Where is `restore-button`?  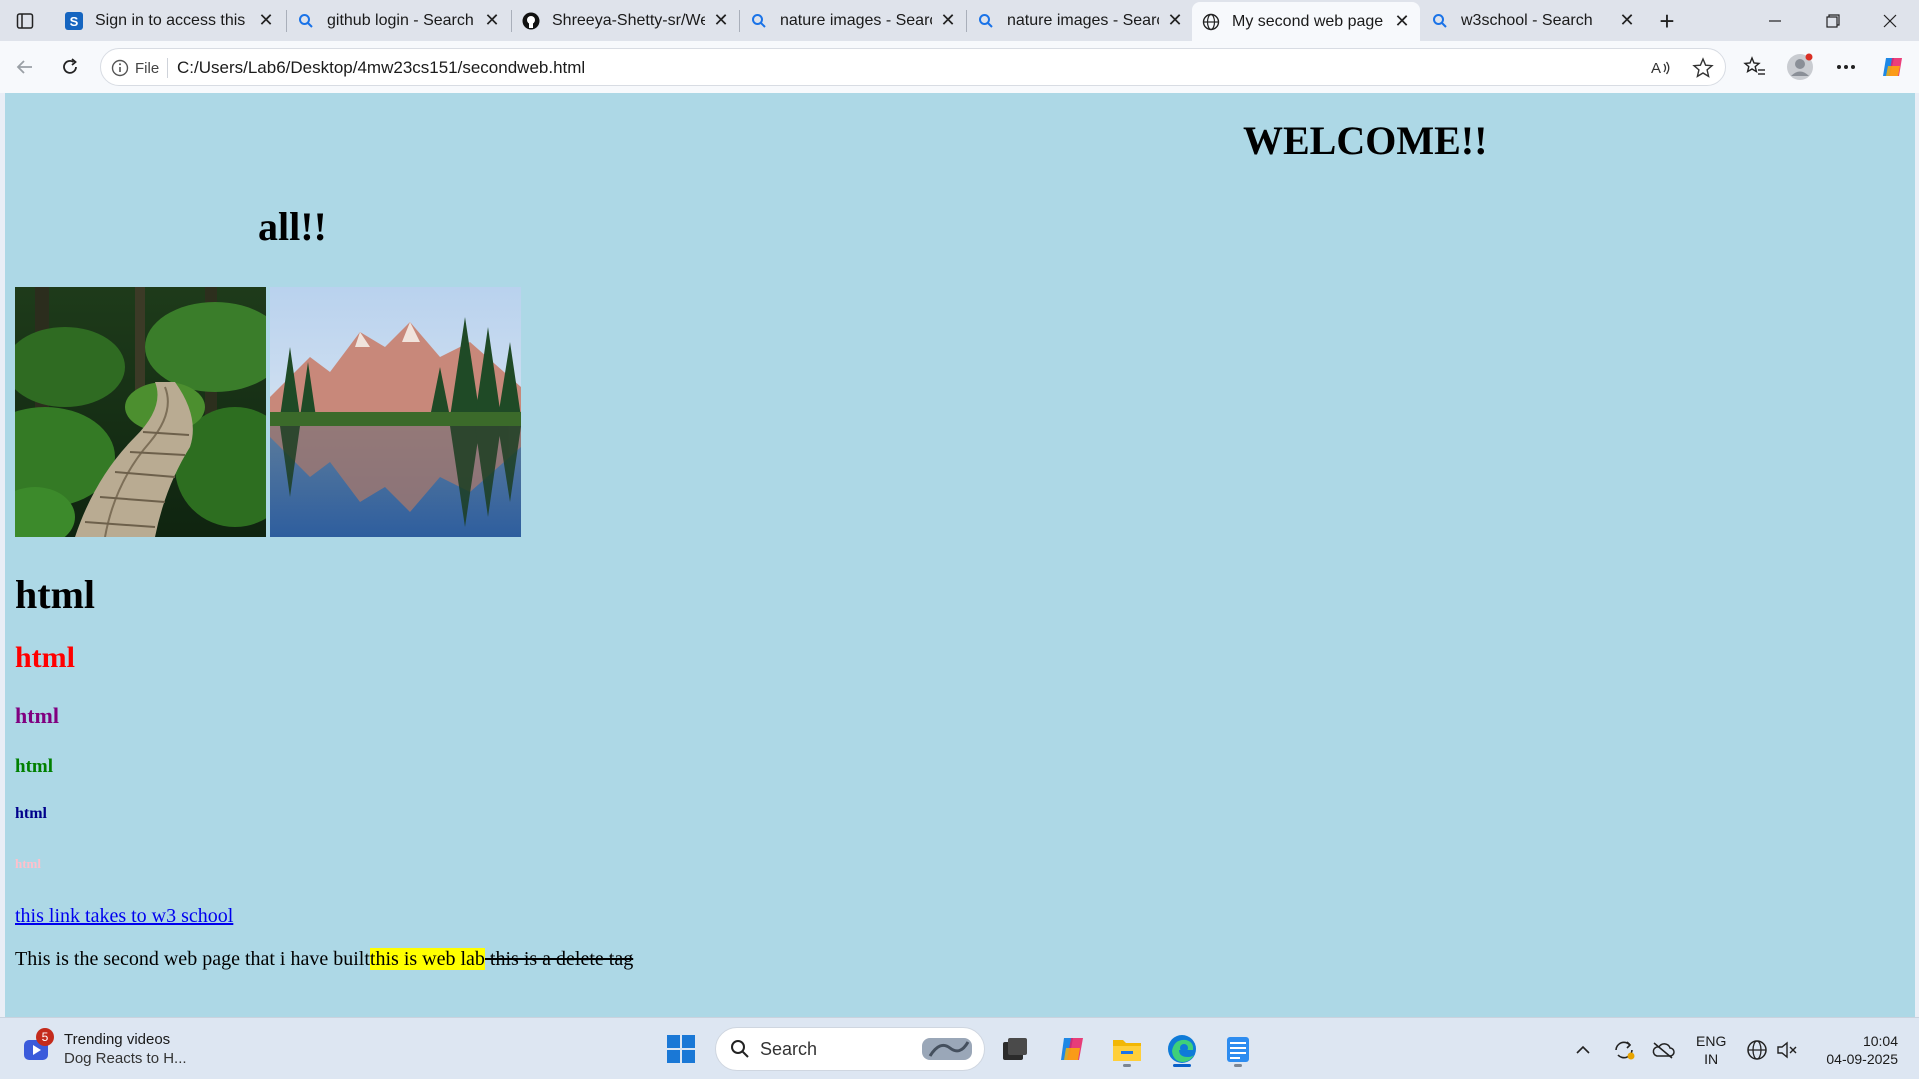
restore-button is located at coordinates (1833, 20).